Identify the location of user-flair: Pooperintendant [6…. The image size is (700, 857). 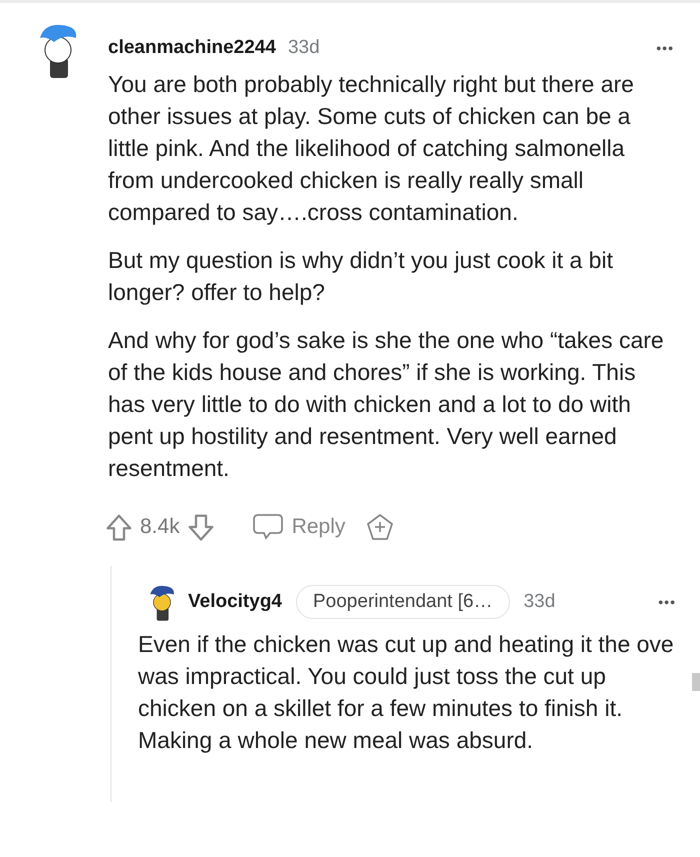
(403, 602).